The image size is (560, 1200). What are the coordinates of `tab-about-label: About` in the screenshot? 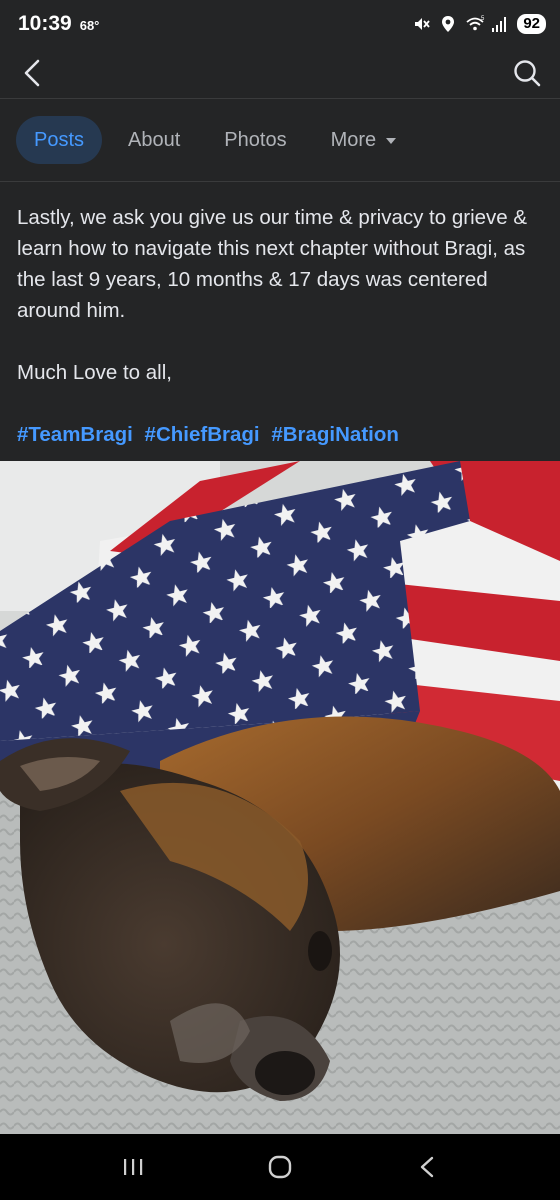 It's located at (154, 139).